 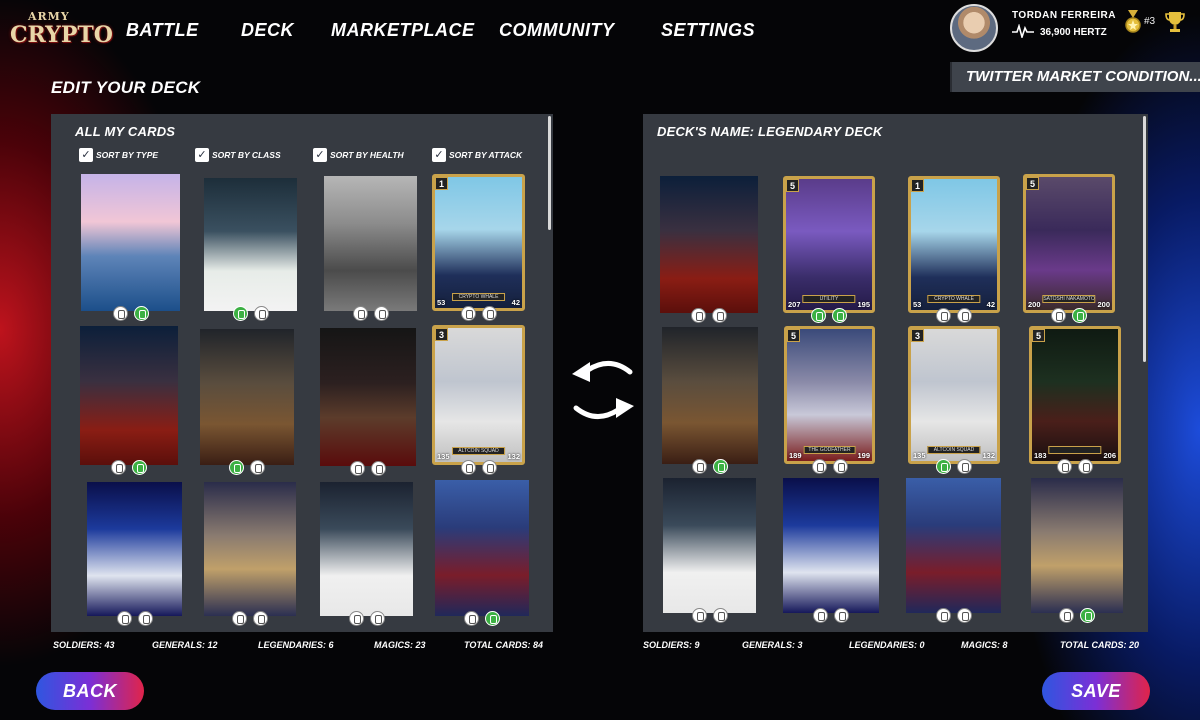 I want to click on deck-card-utility: 5 UTILITY 207 195, so click(x=829, y=249).